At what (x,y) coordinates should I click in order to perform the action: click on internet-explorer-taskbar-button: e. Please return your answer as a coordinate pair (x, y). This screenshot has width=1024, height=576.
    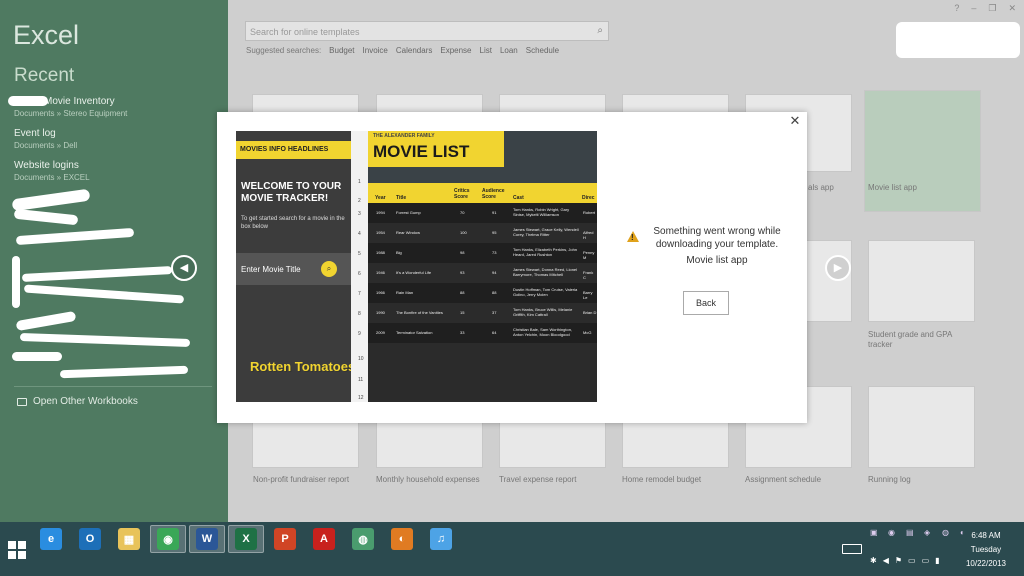
    Looking at the image, I should click on (51, 539).